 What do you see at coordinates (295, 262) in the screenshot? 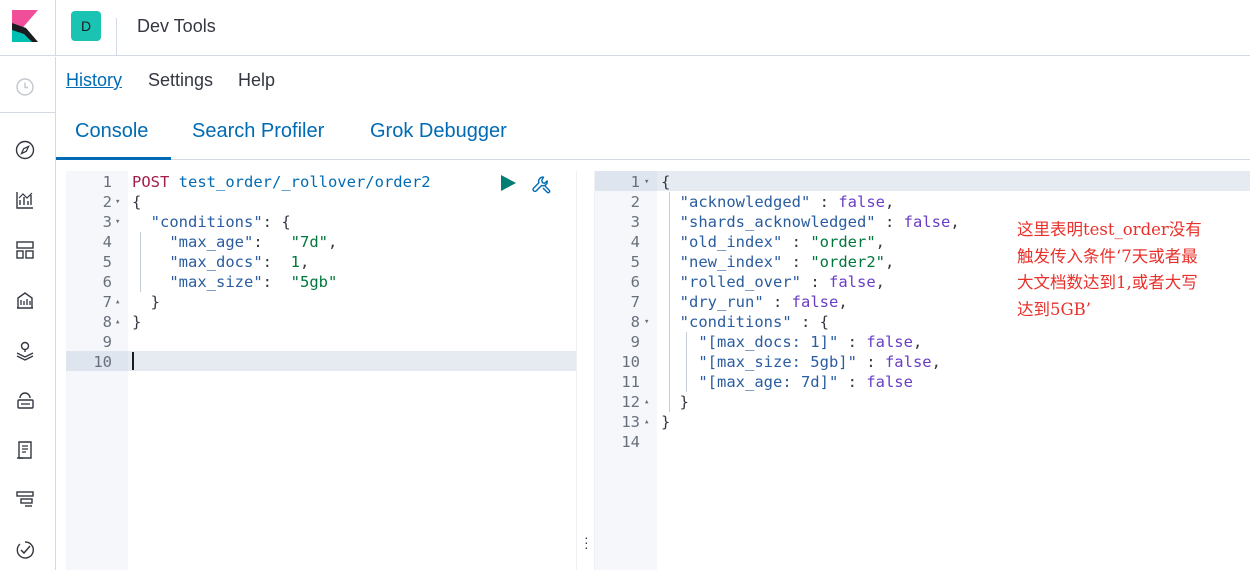
I see `json-value: 1` at bounding box center [295, 262].